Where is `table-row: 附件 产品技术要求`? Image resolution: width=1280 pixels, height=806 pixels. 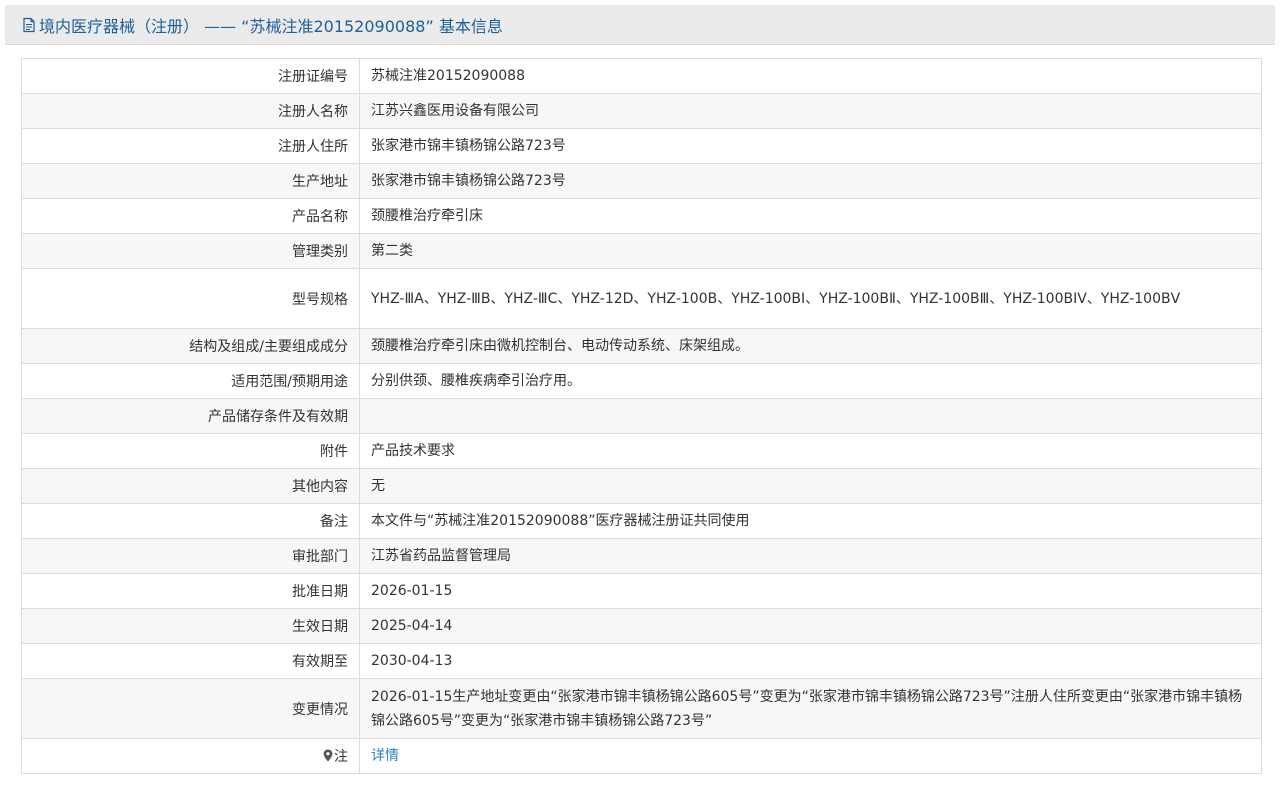
table-row: 附件 产品技术要求 is located at coordinates (641, 451).